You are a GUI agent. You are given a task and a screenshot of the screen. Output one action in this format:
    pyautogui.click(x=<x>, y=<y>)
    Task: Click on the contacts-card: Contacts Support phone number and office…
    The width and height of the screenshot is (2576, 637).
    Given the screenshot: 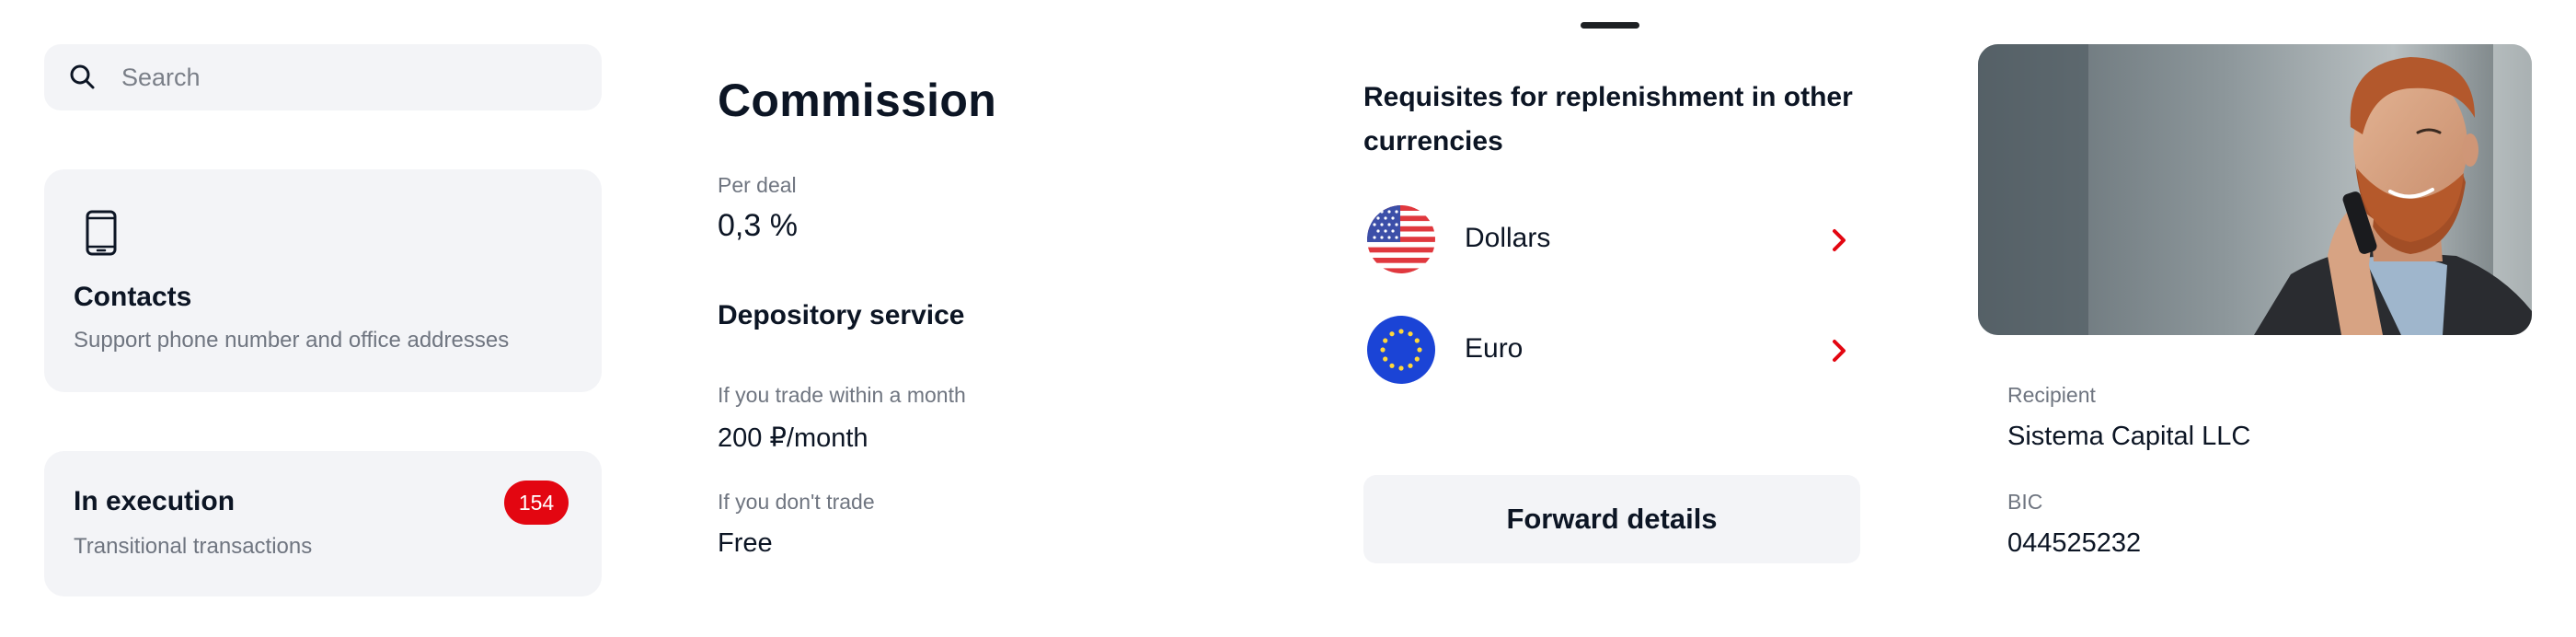 What is the action you would take?
    pyautogui.click(x=323, y=280)
    